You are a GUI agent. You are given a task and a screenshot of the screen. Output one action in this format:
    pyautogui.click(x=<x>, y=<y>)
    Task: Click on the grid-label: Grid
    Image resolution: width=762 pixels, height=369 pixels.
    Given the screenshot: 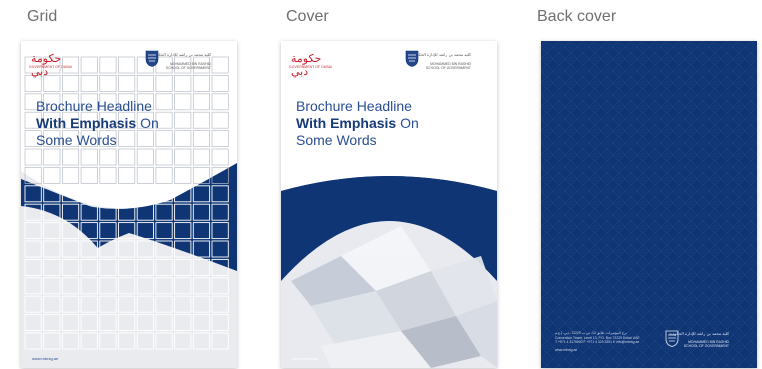 What is the action you would take?
    pyautogui.click(x=42, y=16)
    